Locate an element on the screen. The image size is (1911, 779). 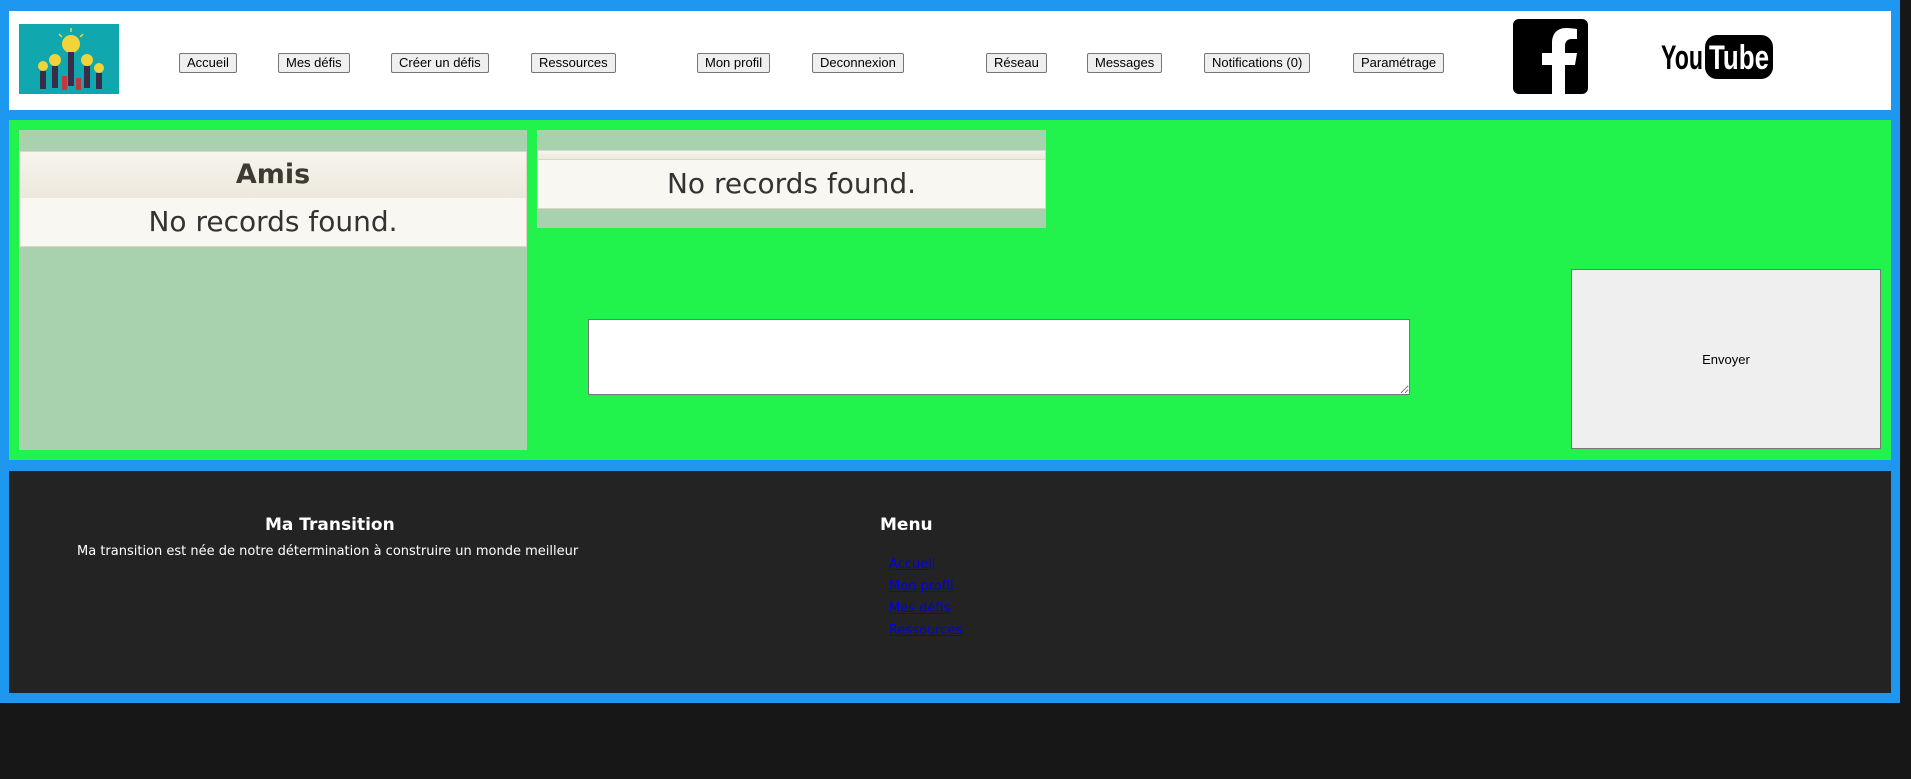
list-item: Mes défis is located at coordinates (925, 610).